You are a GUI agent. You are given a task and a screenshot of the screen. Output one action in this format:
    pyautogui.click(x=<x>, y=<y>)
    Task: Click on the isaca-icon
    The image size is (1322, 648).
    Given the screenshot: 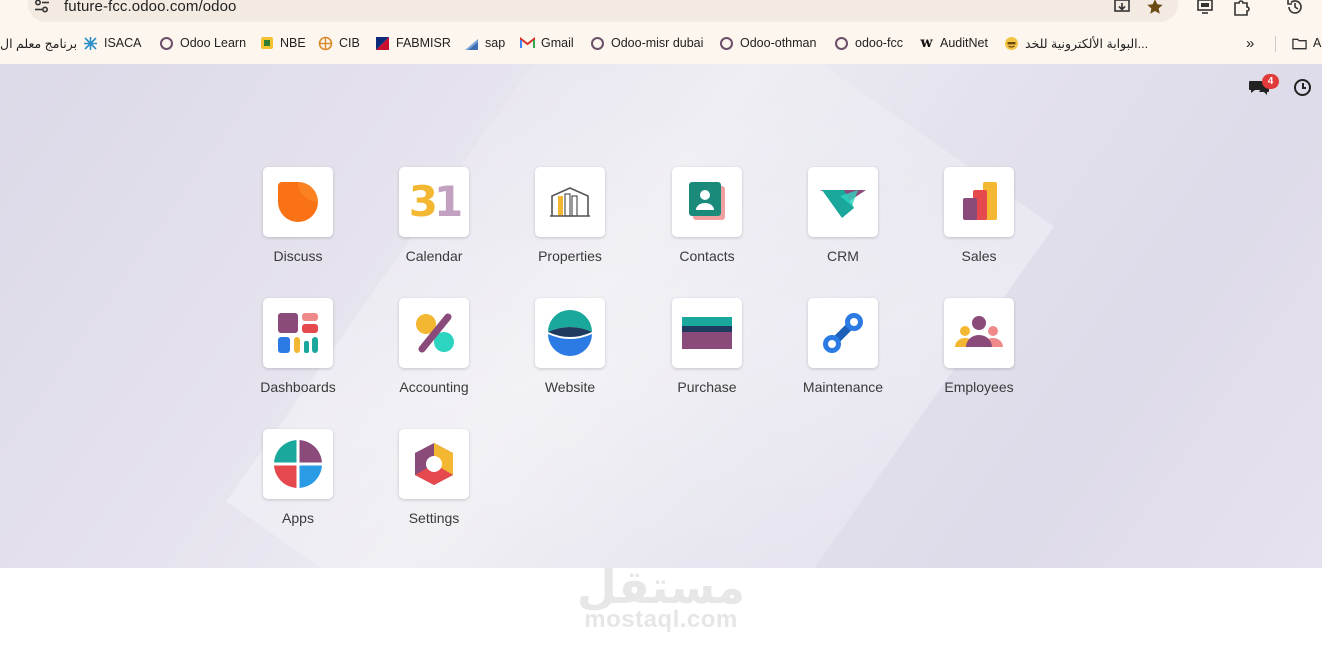 What is the action you would take?
    pyautogui.click(x=90, y=43)
    